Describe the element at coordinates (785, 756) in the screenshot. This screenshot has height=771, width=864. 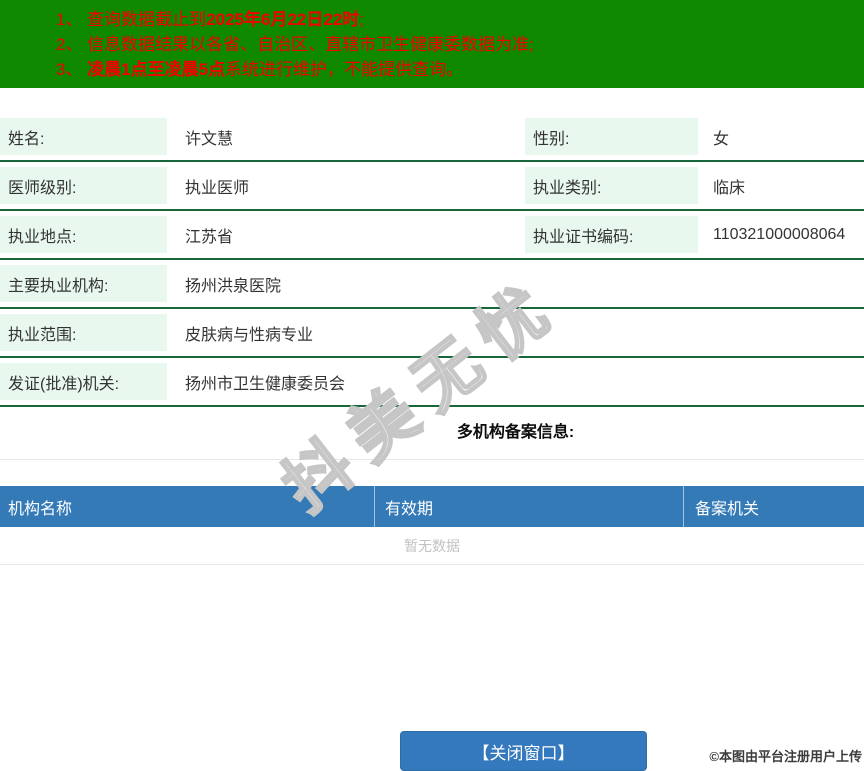
I see `copyright-stamp: ©本图由平台注册用户上传` at that location.